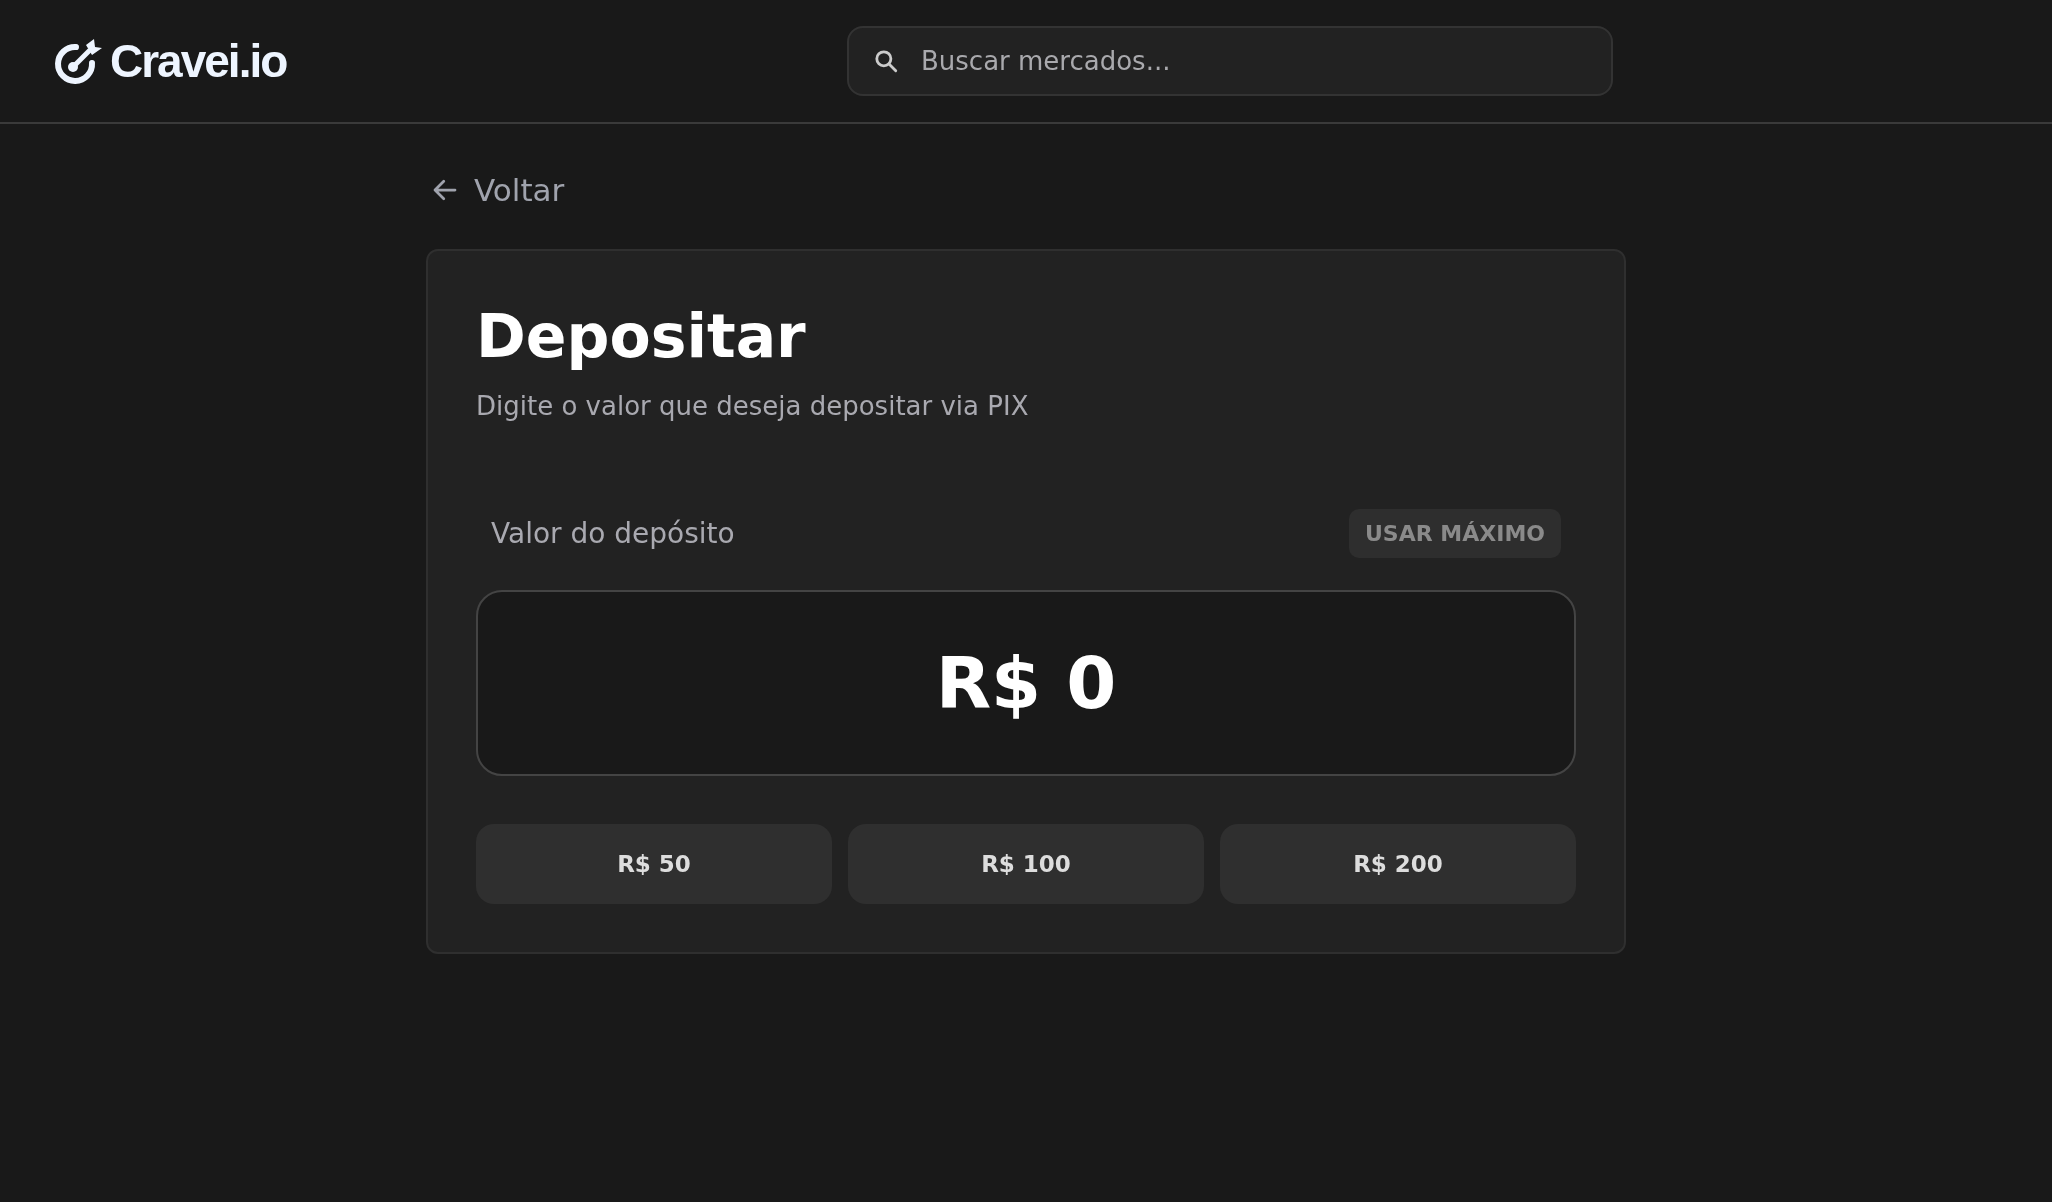 The height and width of the screenshot is (1202, 2052). I want to click on target-arrow-icon, so click(79, 61).